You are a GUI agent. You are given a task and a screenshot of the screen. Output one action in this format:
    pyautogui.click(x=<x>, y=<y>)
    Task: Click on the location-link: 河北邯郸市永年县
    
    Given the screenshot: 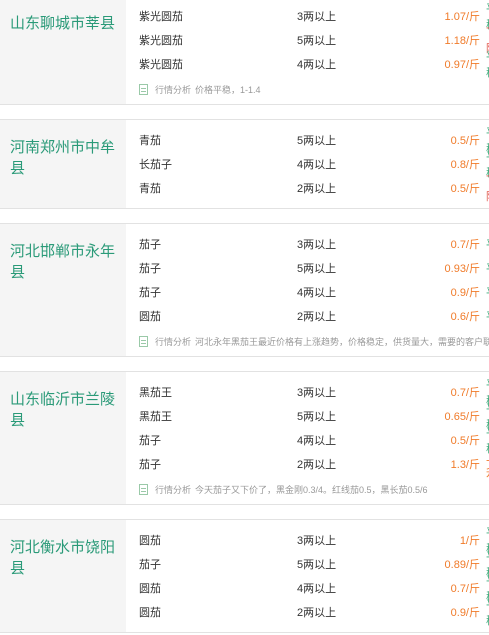 What is the action you would take?
    pyautogui.click(x=63, y=290)
    